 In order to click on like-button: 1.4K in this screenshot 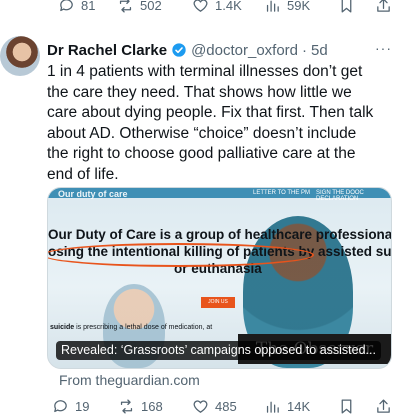, I will do `click(217, 8)`.